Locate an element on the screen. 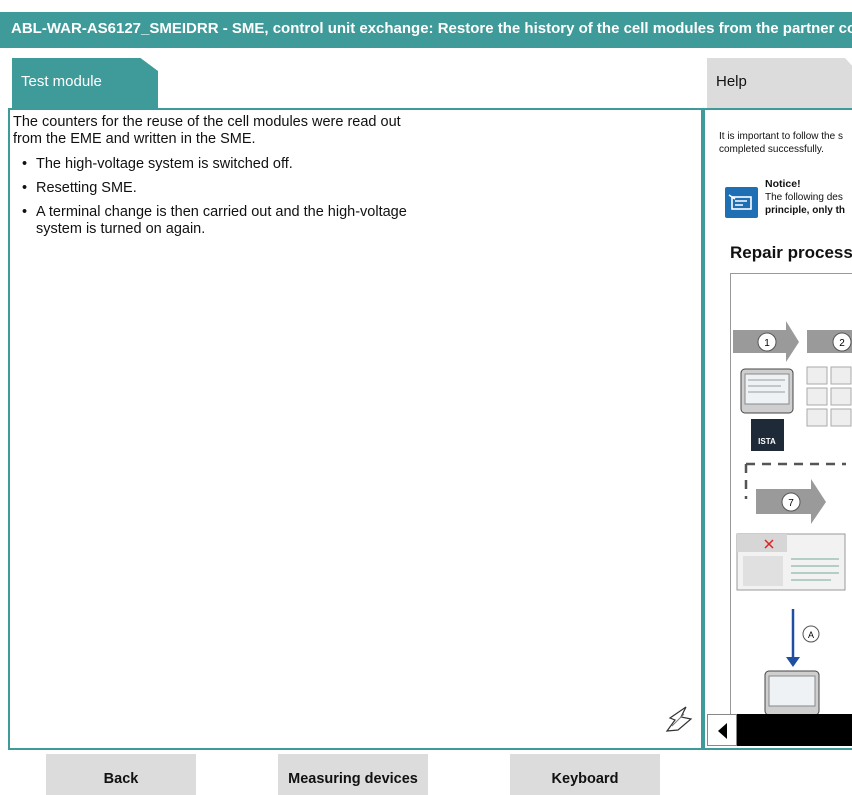 The width and height of the screenshot is (852, 795). busy-cursor-icon is located at coordinates (679, 719).